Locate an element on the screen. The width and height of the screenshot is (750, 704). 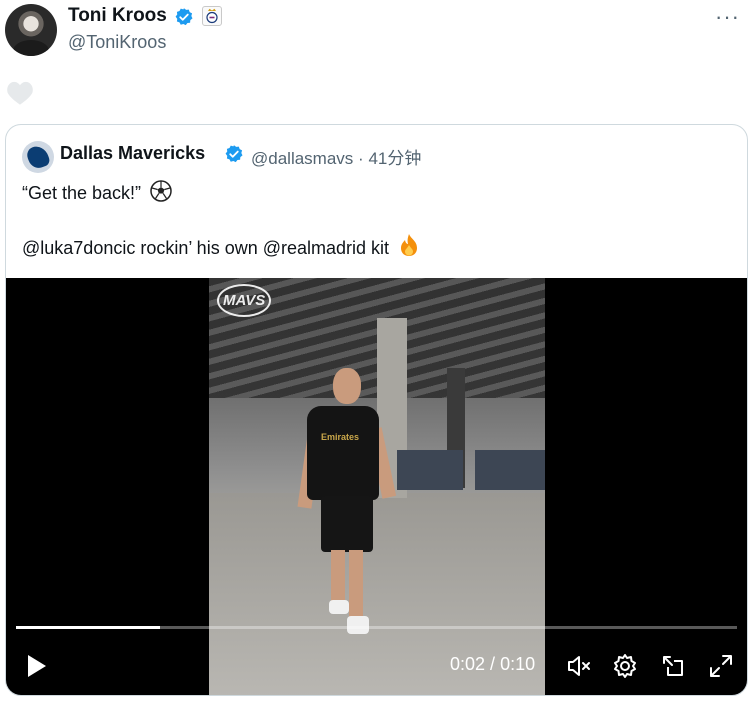
quoted-author-meta: @dallasmavs · 41分钟 is located at coordinates (336, 156).